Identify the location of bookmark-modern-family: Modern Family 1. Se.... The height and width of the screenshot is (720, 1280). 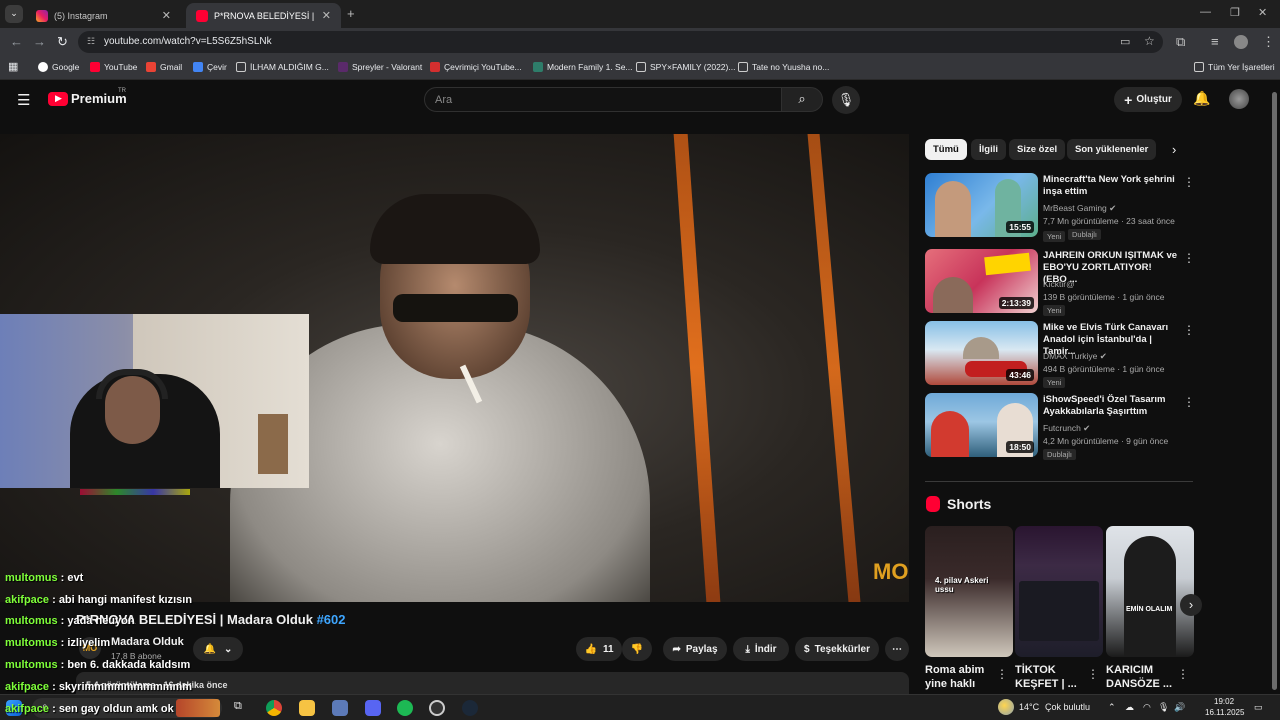
(583, 67).